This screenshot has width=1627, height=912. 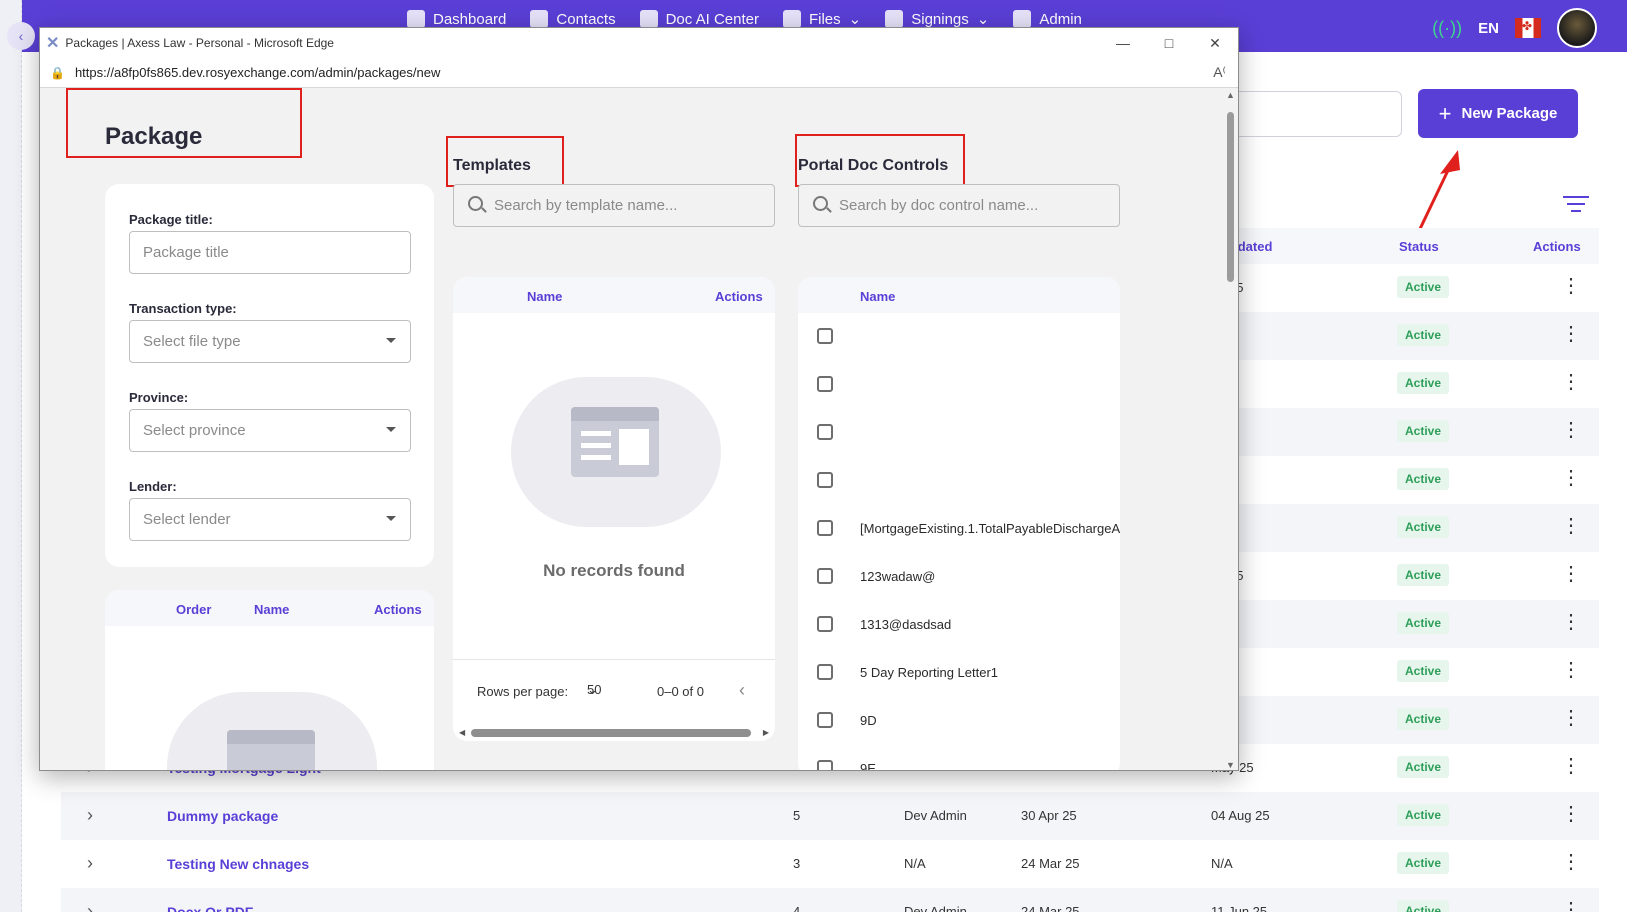 What do you see at coordinates (171, 219) in the screenshot?
I see `package-title-label: Package title:` at bounding box center [171, 219].